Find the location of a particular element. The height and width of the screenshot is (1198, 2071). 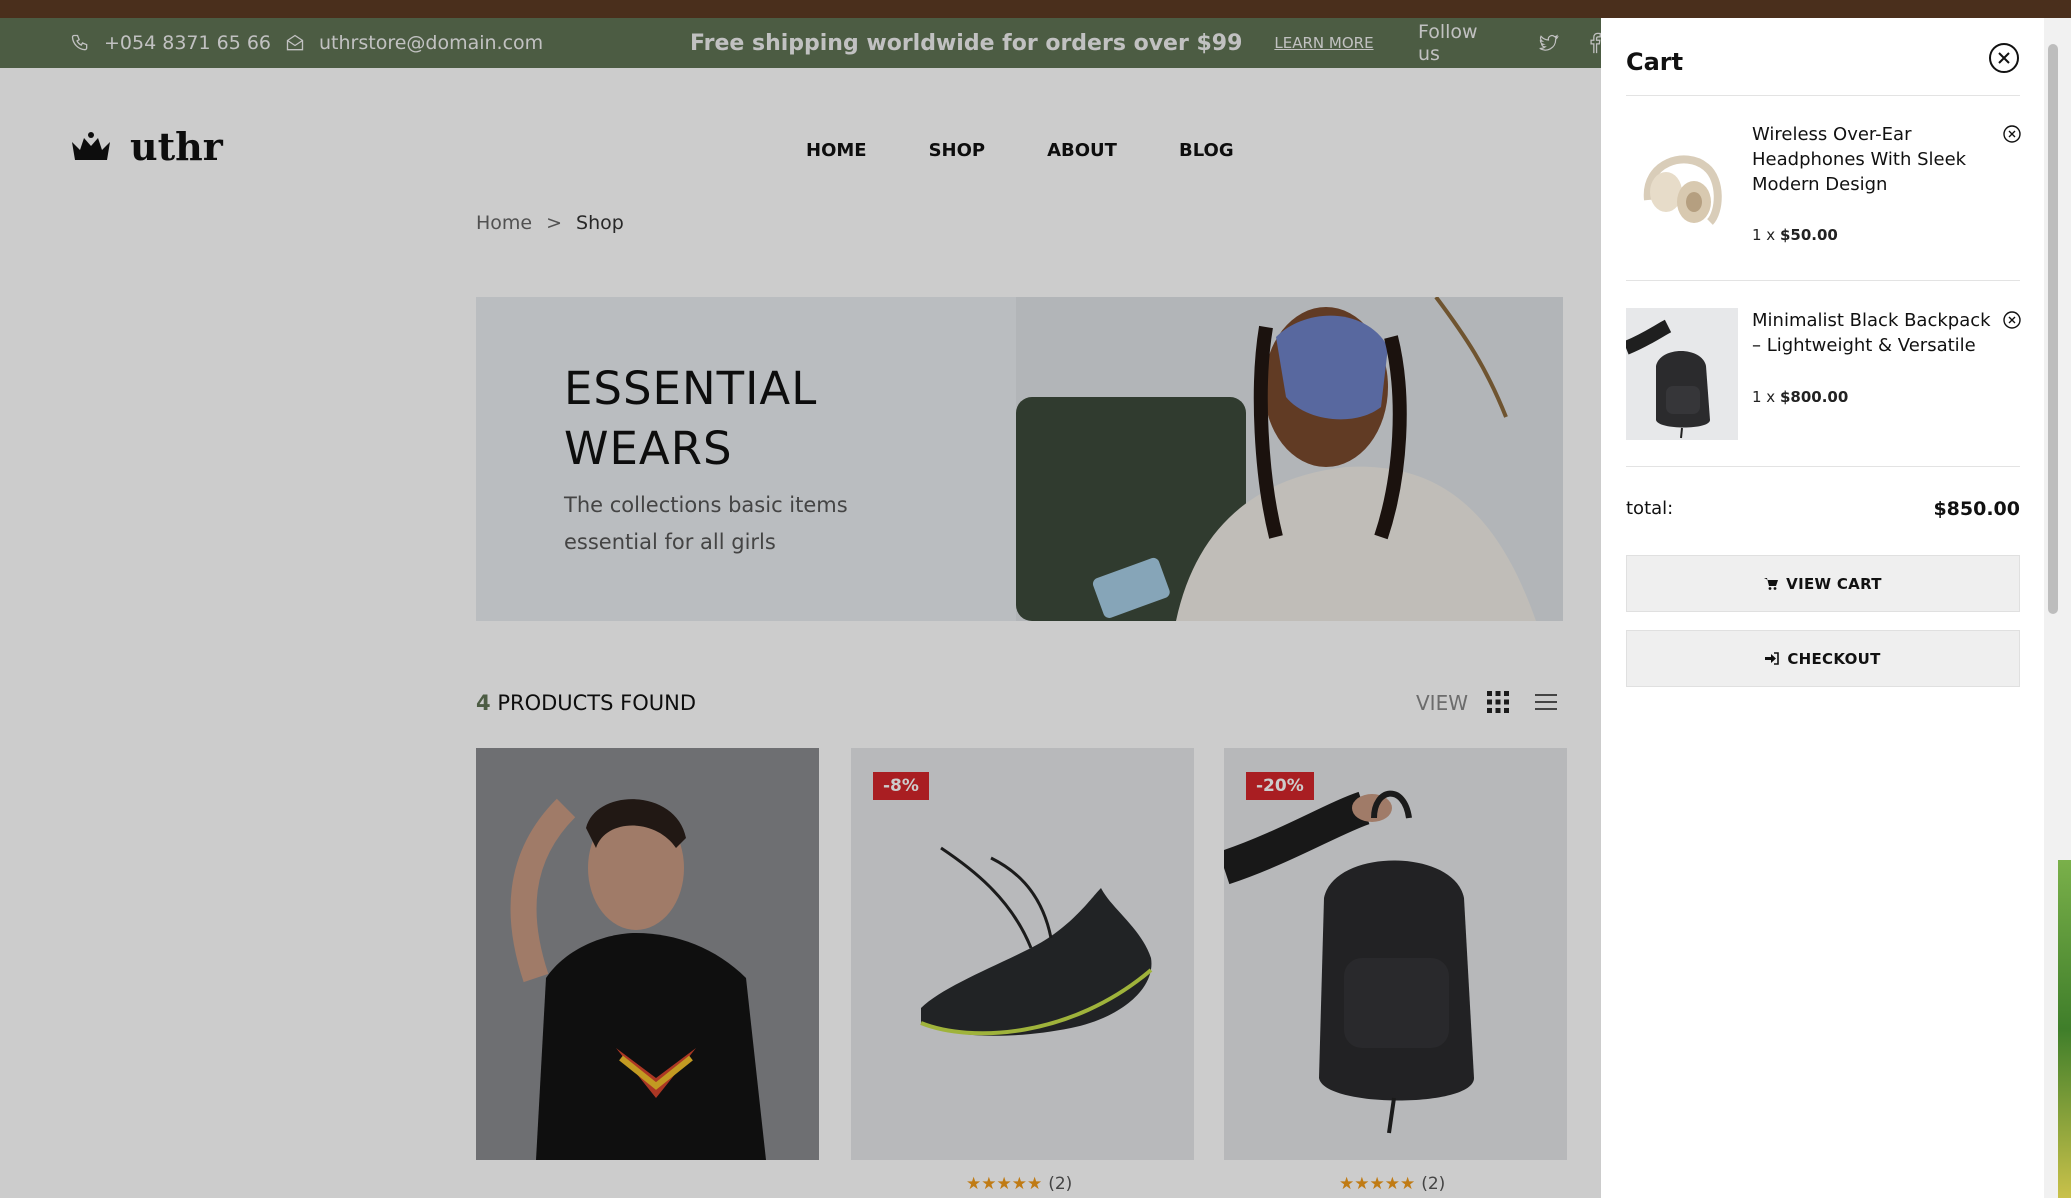

scrollbar-thumb is located at coordinates (2053, 329).